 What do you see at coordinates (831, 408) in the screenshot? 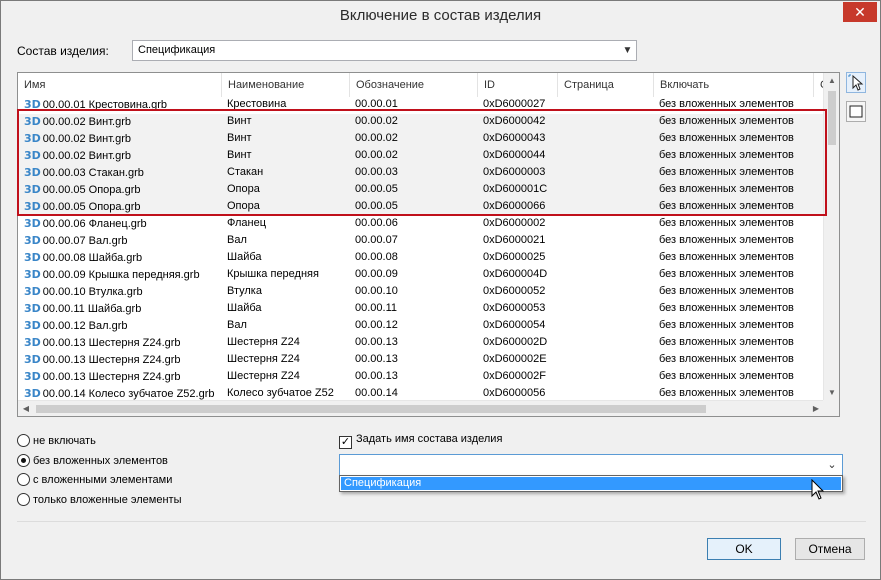
I see `scroll-corner` at bounding box center [831, 408].